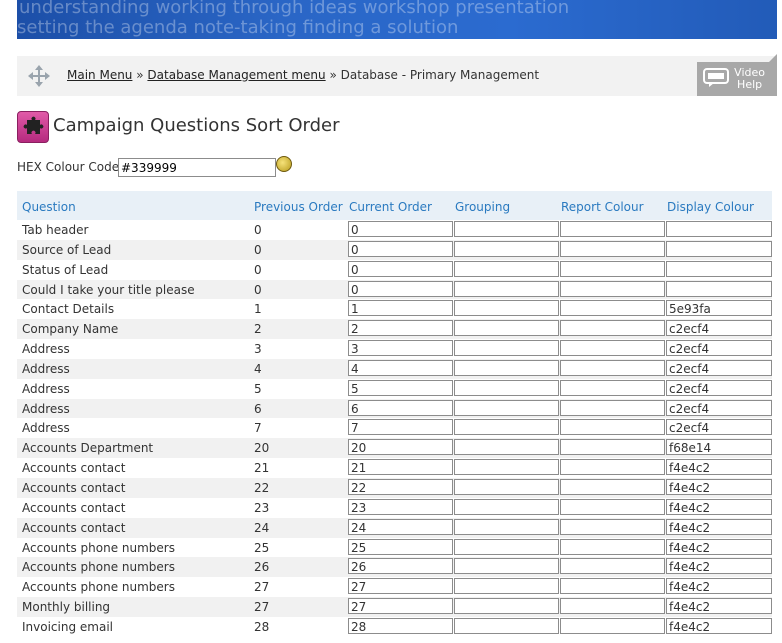 This screenshot has width=782, height=643. I want to click on current-order-input: 28, so click(400, 625).